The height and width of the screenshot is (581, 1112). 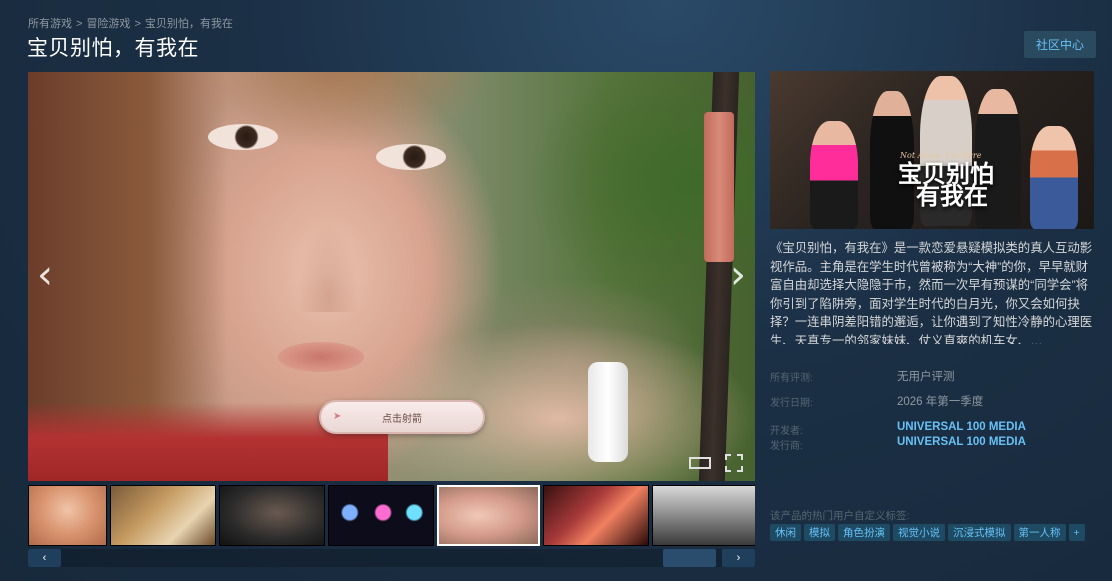 What do you see at coordinates (488, 515) in the screenshot?
I see `thumbnail-5-active` at bounding box center [488, 515].